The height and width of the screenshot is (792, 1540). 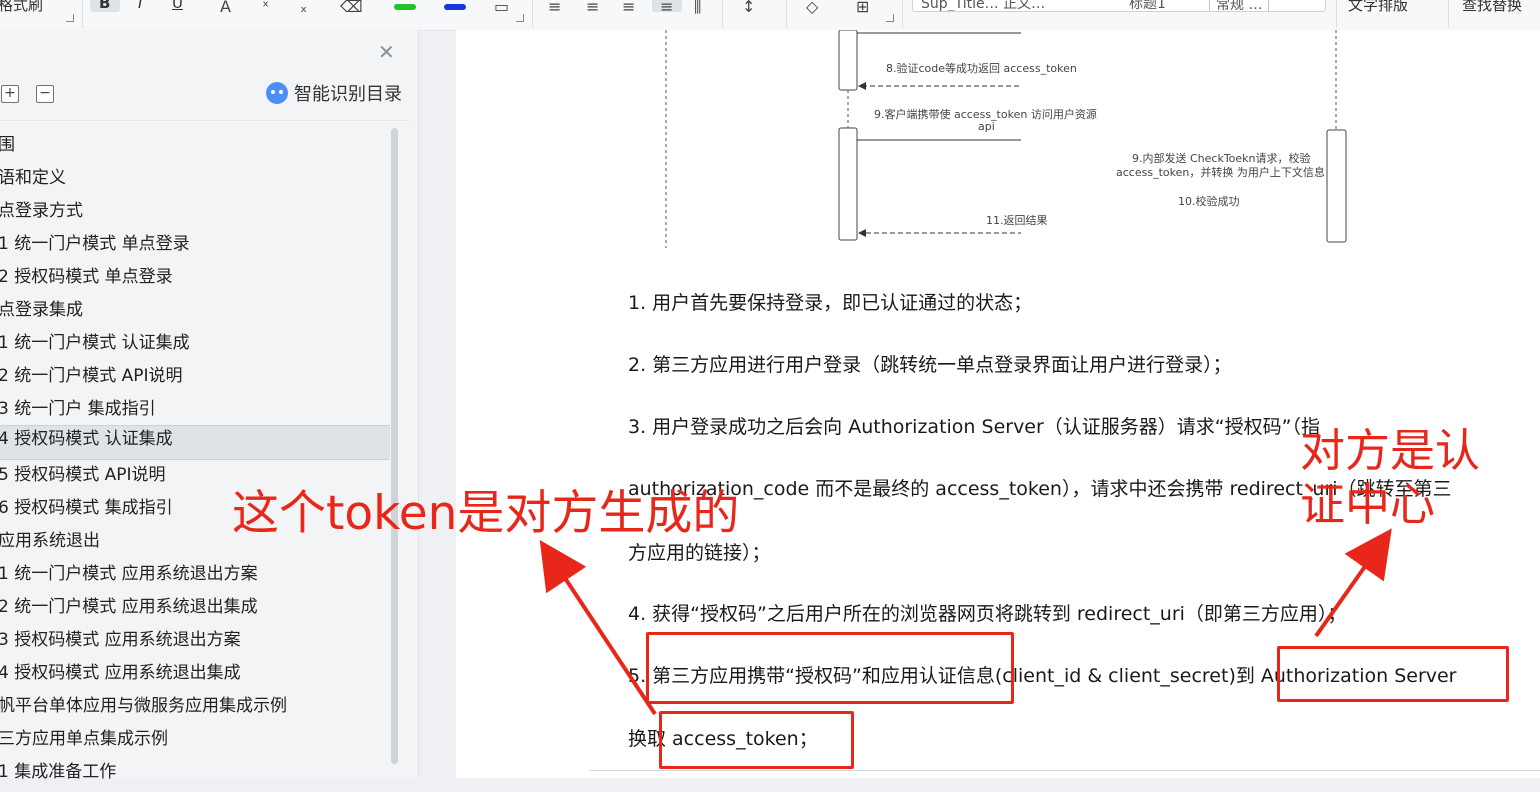 I want to click on annotation-arrow-token, so click(x=598, y=627).